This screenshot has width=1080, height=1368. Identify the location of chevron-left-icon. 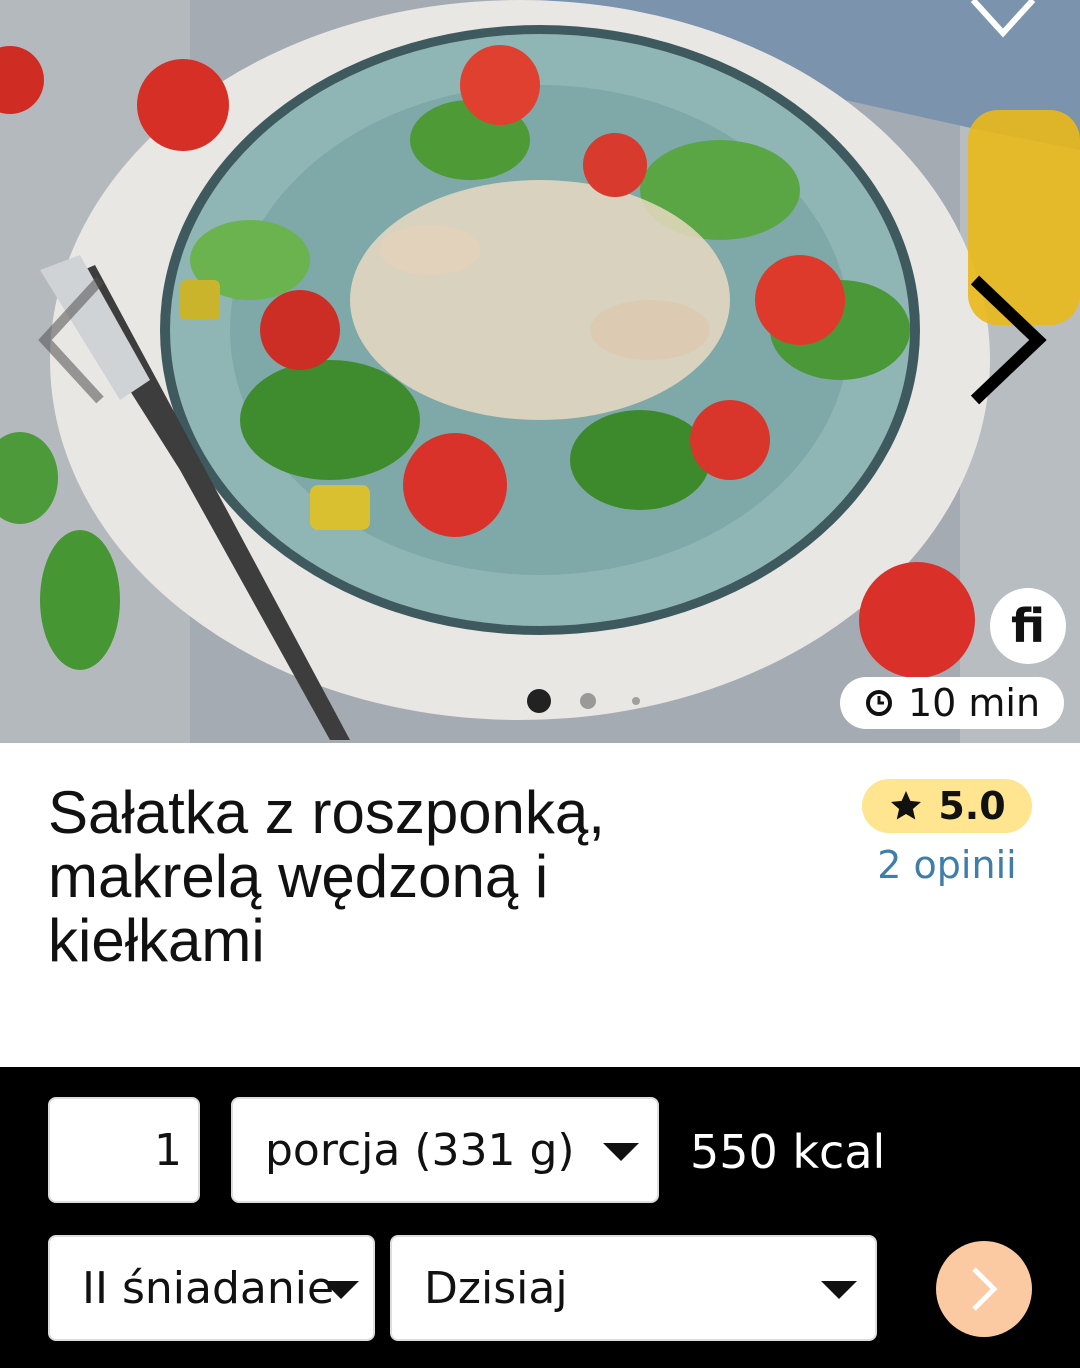
(71, 340).